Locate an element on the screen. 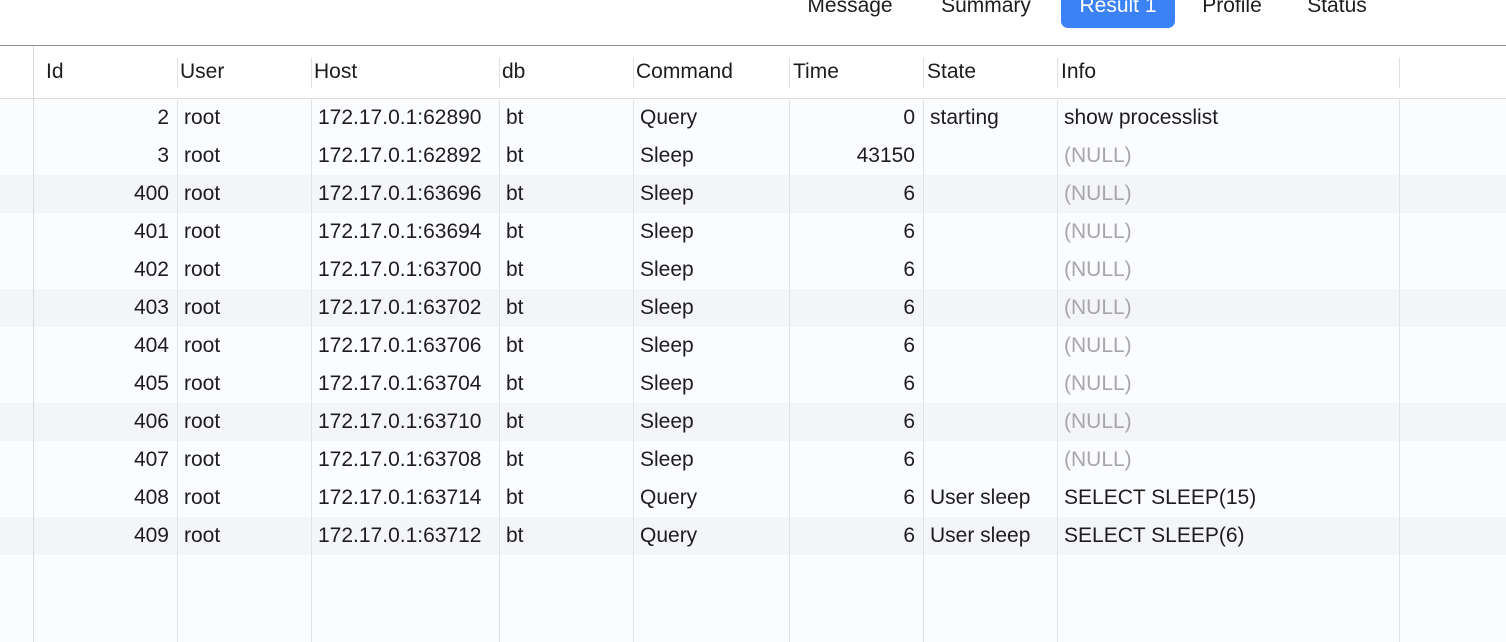  cell-command: Query is located at coordinates (711, 118).